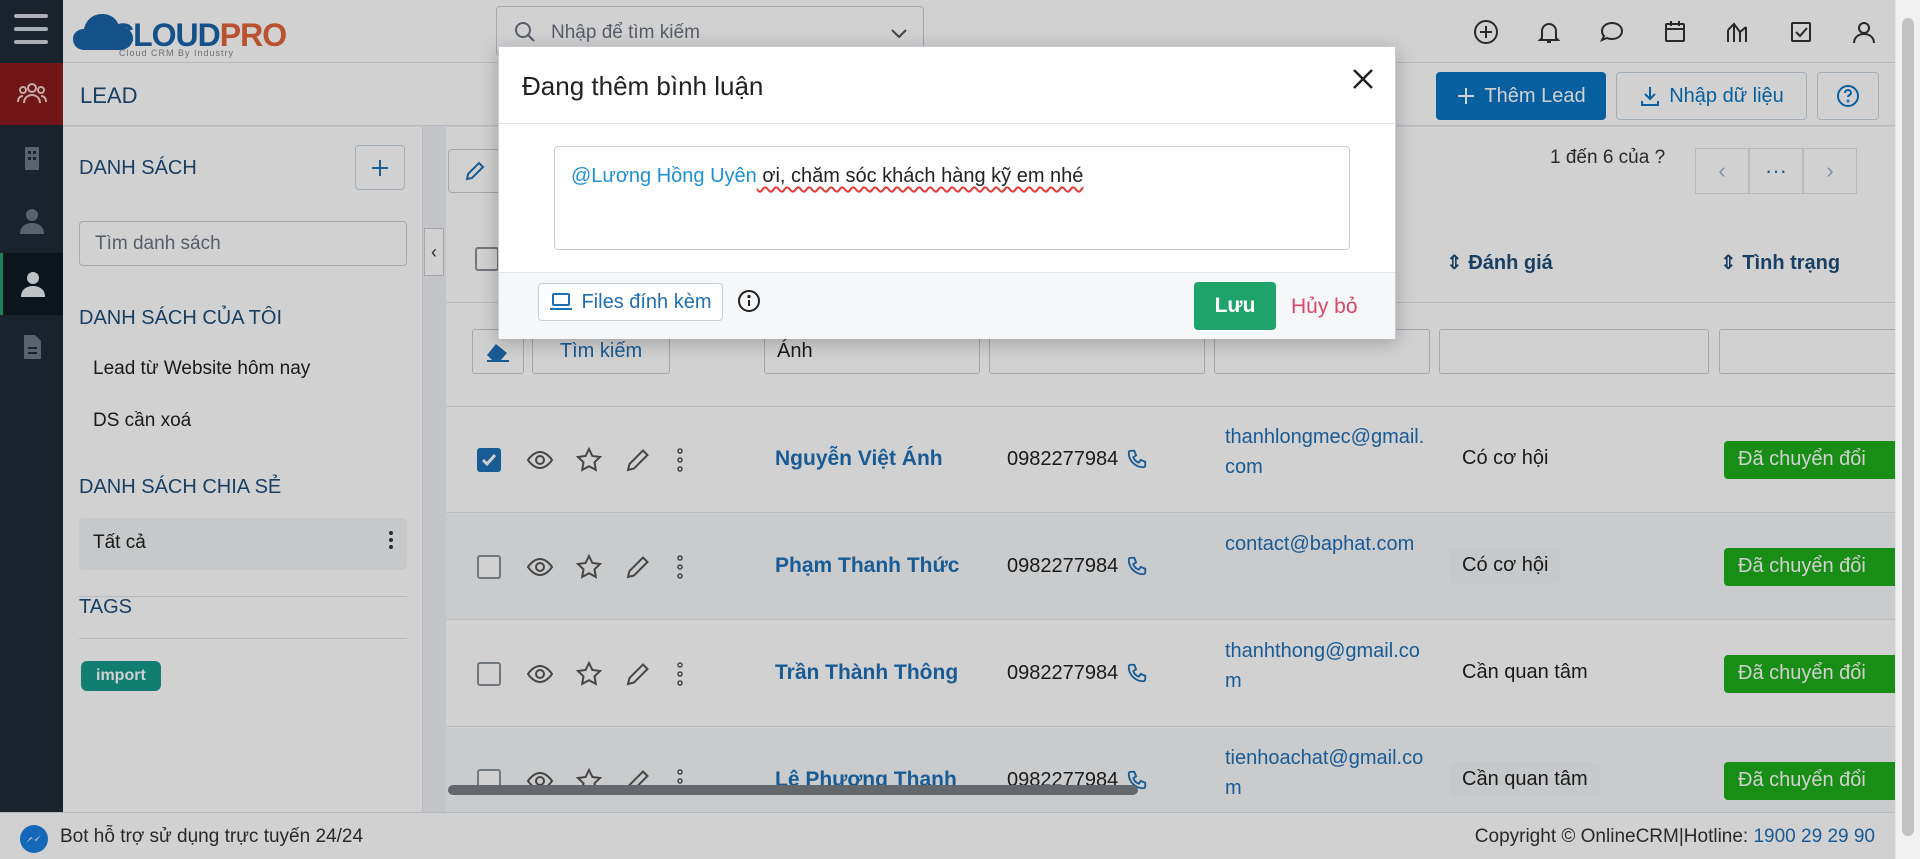 The width and height of the screenshot is (1920, 859). I want to click on modal-title: Đang thêm bình luận, so click(643, 86).